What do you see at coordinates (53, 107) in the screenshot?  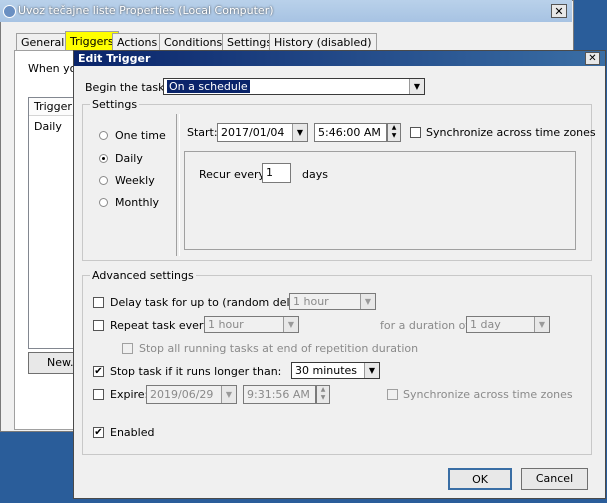 I see `list-column-header: Trigger` at bounding box center [53, 107].